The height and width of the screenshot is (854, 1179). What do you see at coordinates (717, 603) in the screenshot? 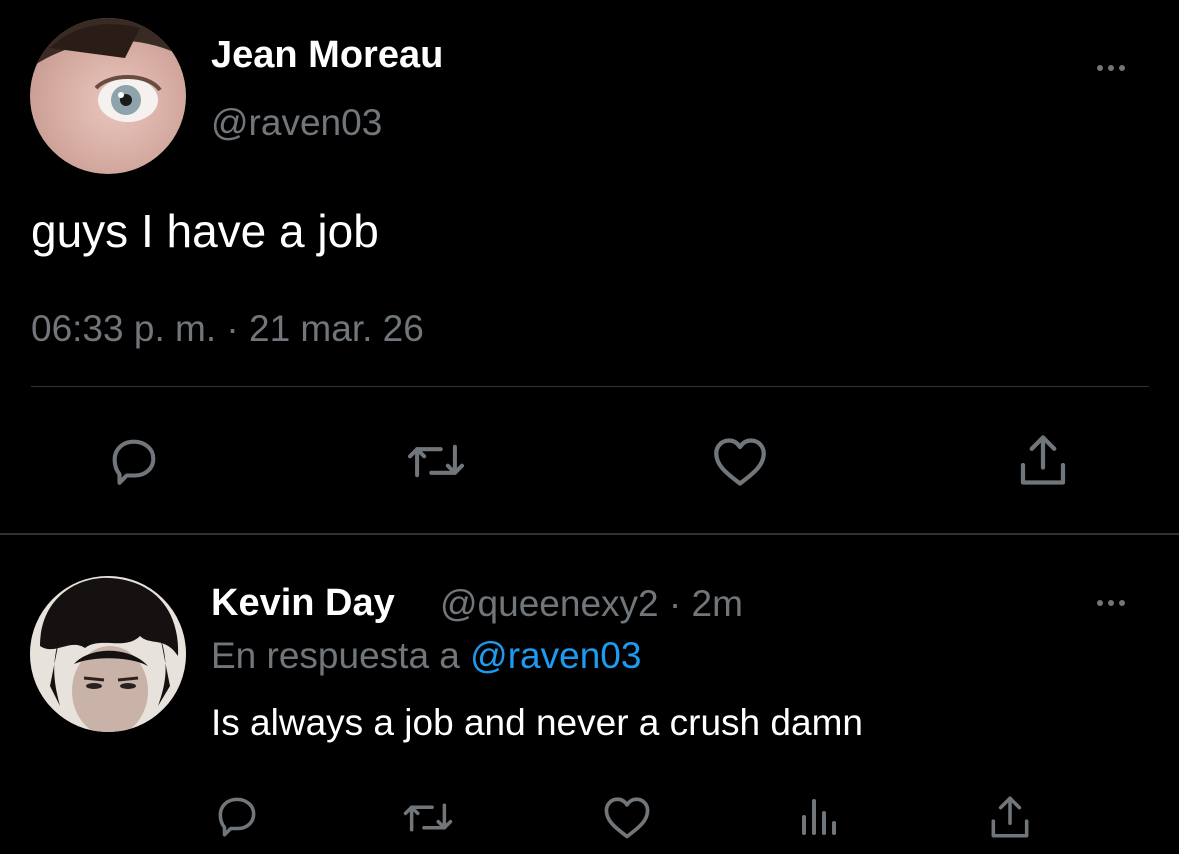
I see `time-ago: 2m` at bounding box center [717, 603].